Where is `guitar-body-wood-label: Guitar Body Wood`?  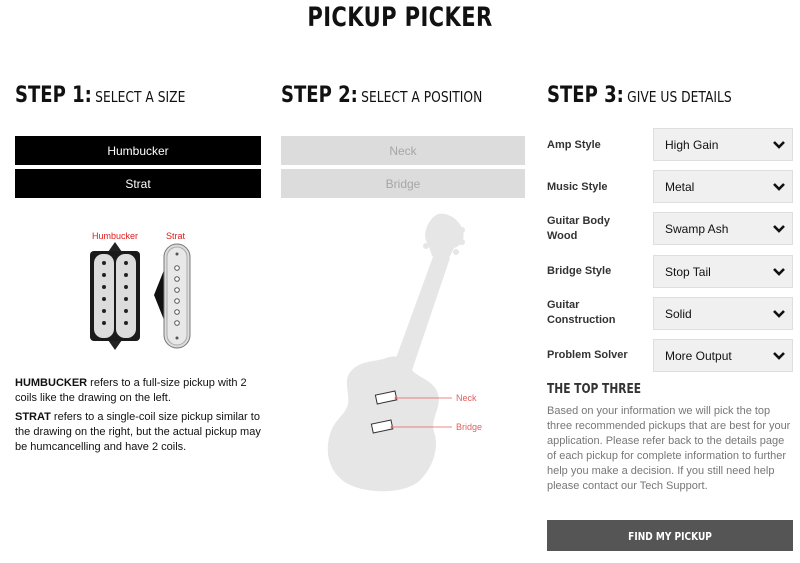
guitar-body-wood-label: Guitar Body Wood is located at coordinates (578, 228).